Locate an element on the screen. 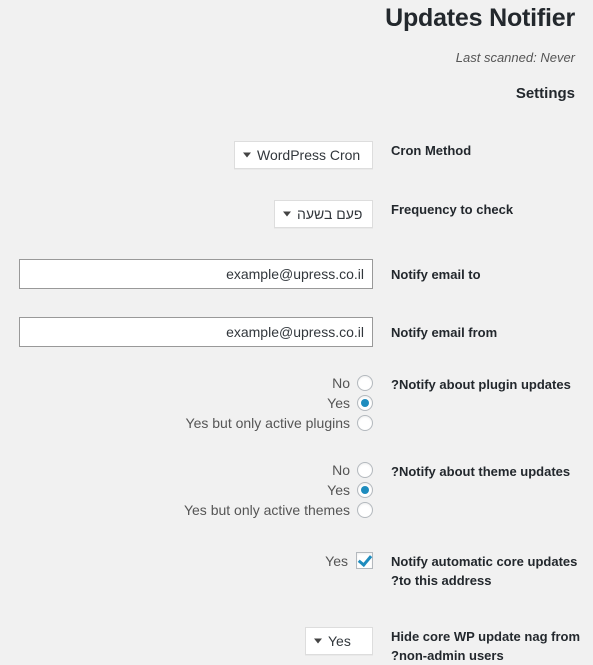 The image size is (593, 665). theme-updates-option-yes: Yes is located at coordinates (350, 490).